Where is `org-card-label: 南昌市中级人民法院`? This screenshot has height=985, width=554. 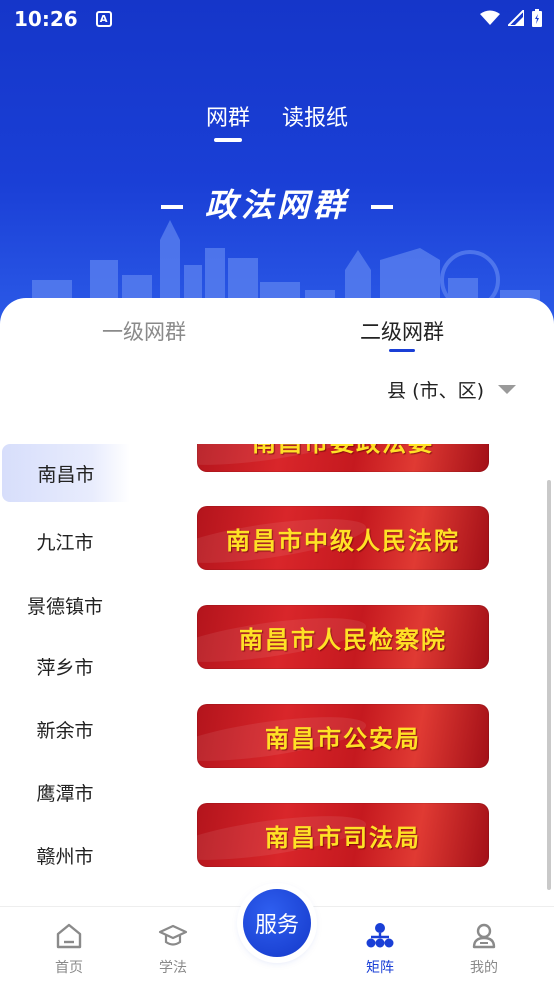 org-card-label: 南昌市中级人民法院 is located at coordinates (343, 540).